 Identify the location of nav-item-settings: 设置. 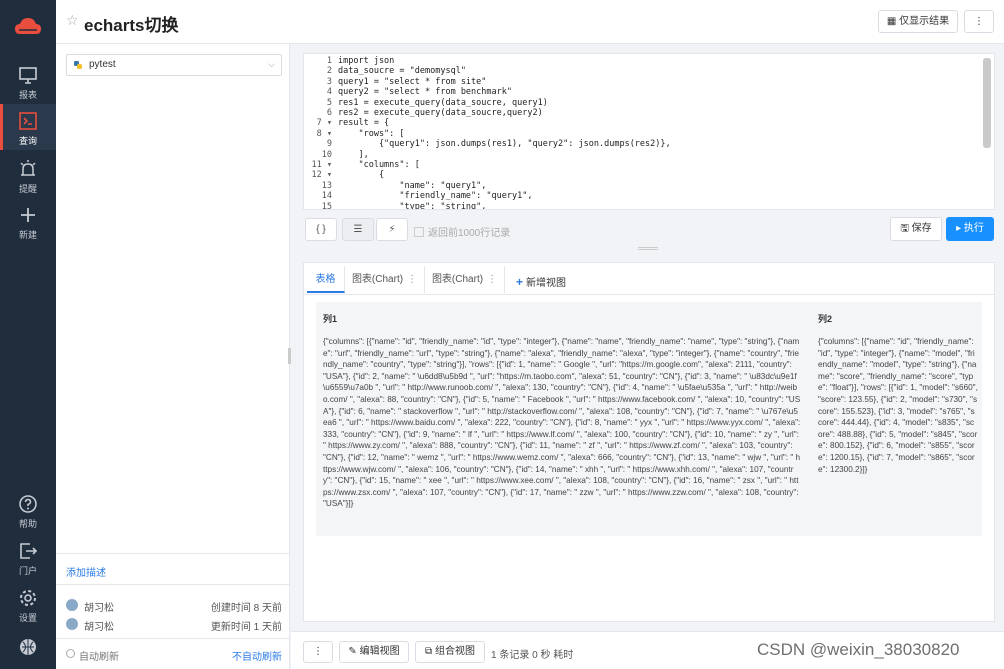
(28, 604).